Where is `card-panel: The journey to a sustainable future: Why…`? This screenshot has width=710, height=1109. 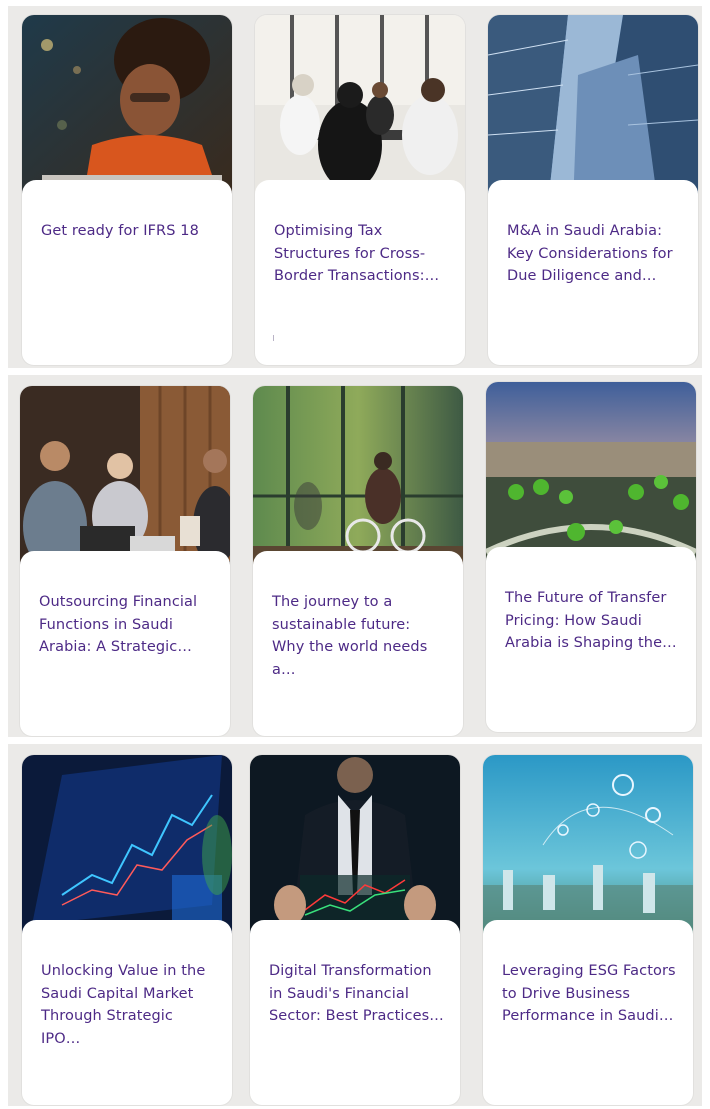 card-panel: The journey to a sustainable future: Why… is located at coordinates (358, 643).